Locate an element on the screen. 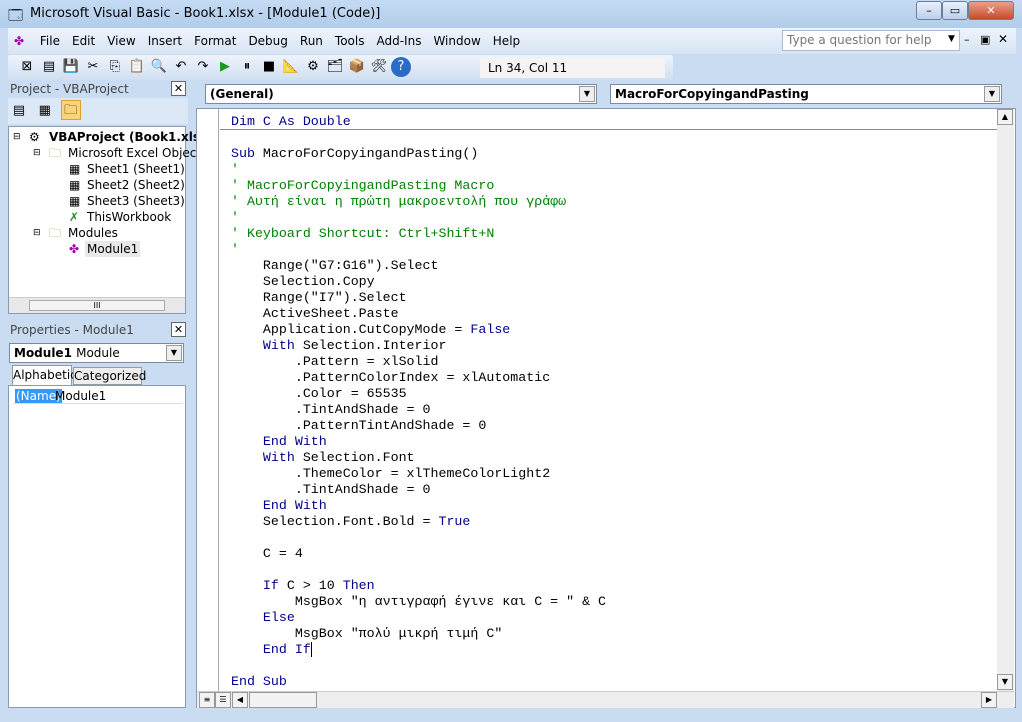 This screenshot has width=1022, height=722. project-horizontal-scrollbar: III is located at coordinates (97, 305).